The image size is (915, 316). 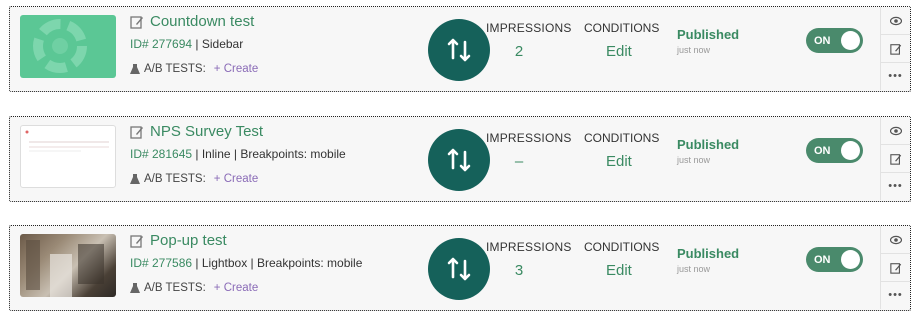 What do you see at coordinates (161, 263) in the screenshot?
I see `campaign-id: ID# 277586` at bounding box center [161, 263].